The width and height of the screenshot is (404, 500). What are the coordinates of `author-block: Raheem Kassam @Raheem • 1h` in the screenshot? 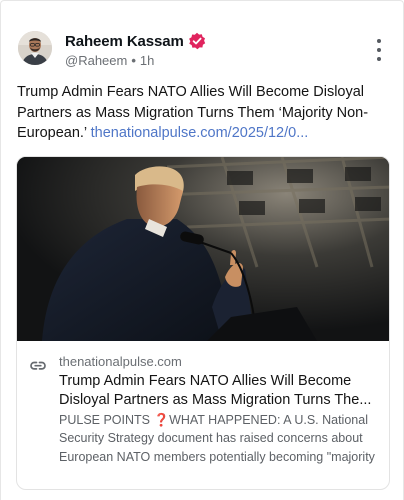 It's located at (135, 50).